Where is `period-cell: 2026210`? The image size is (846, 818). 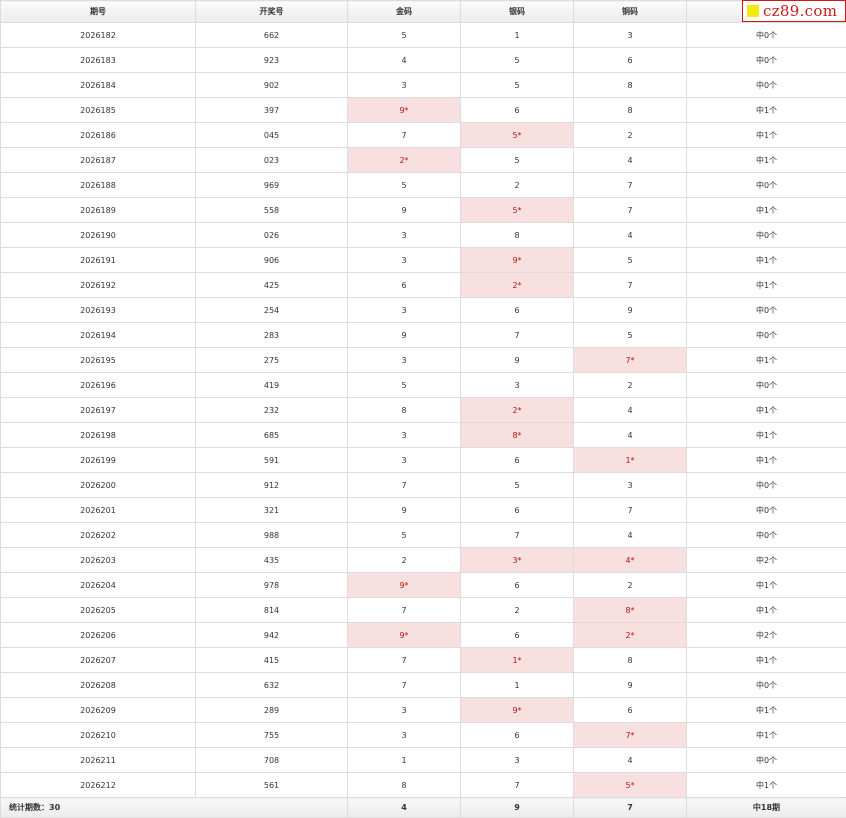
period-cell: 2026210 is located at coordinates (98, 735).